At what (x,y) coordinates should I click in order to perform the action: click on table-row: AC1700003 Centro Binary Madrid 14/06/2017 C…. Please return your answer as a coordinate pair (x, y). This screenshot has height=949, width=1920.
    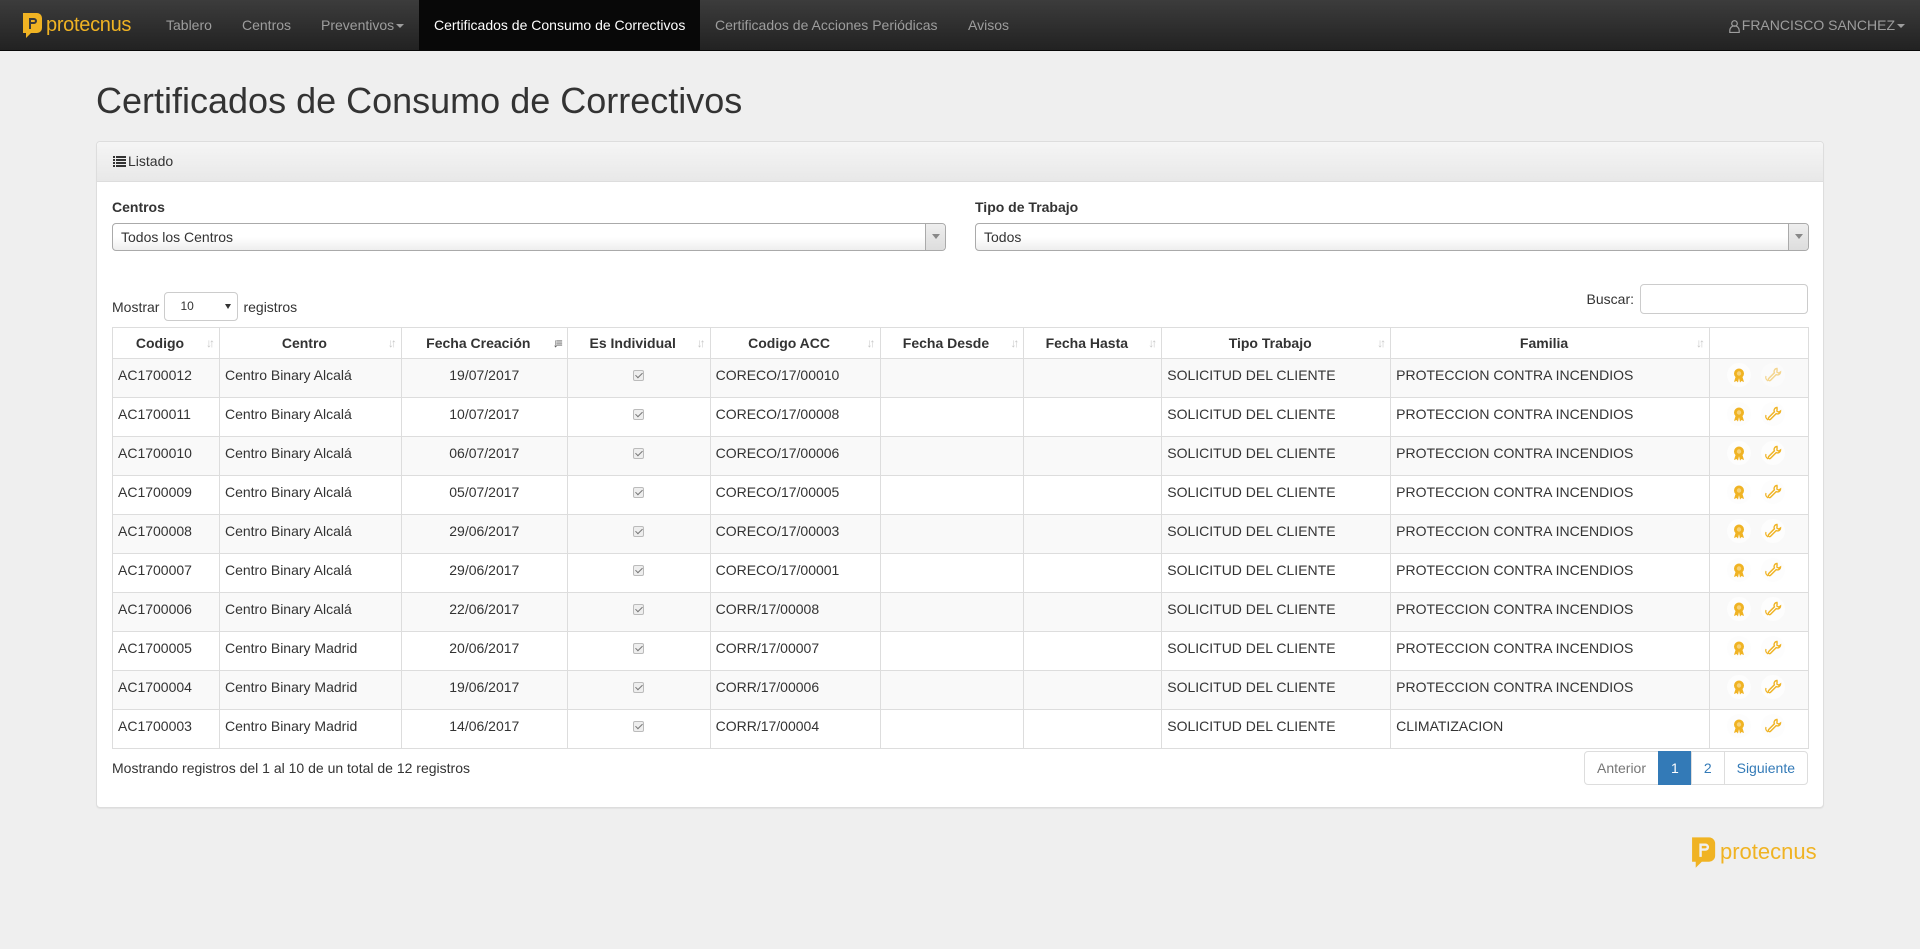
    Looking at the image, I should click on (961, 729).